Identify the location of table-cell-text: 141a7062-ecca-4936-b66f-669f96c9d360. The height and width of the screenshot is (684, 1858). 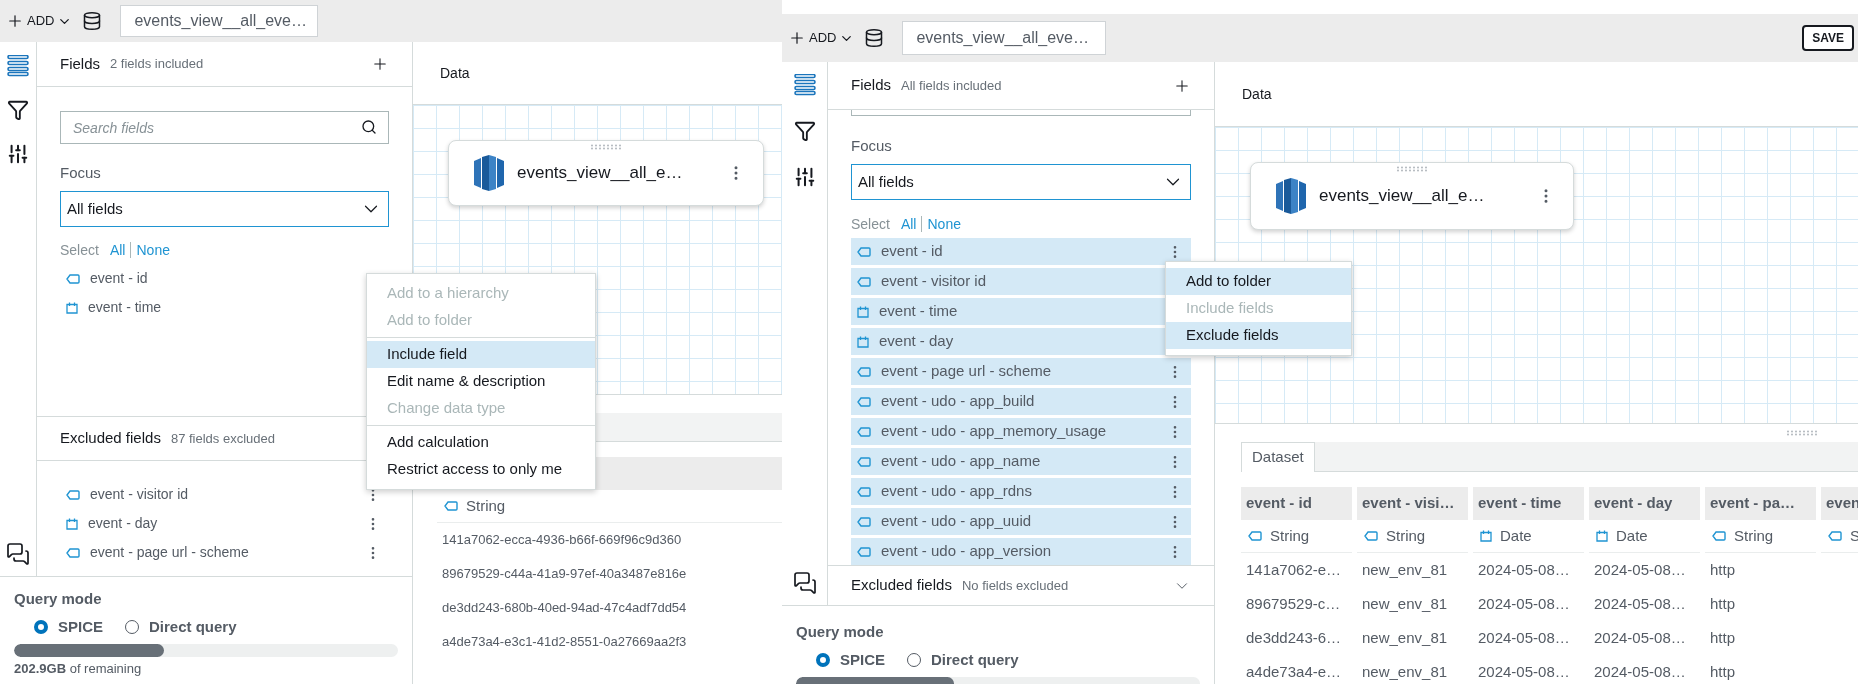
(562, 540).